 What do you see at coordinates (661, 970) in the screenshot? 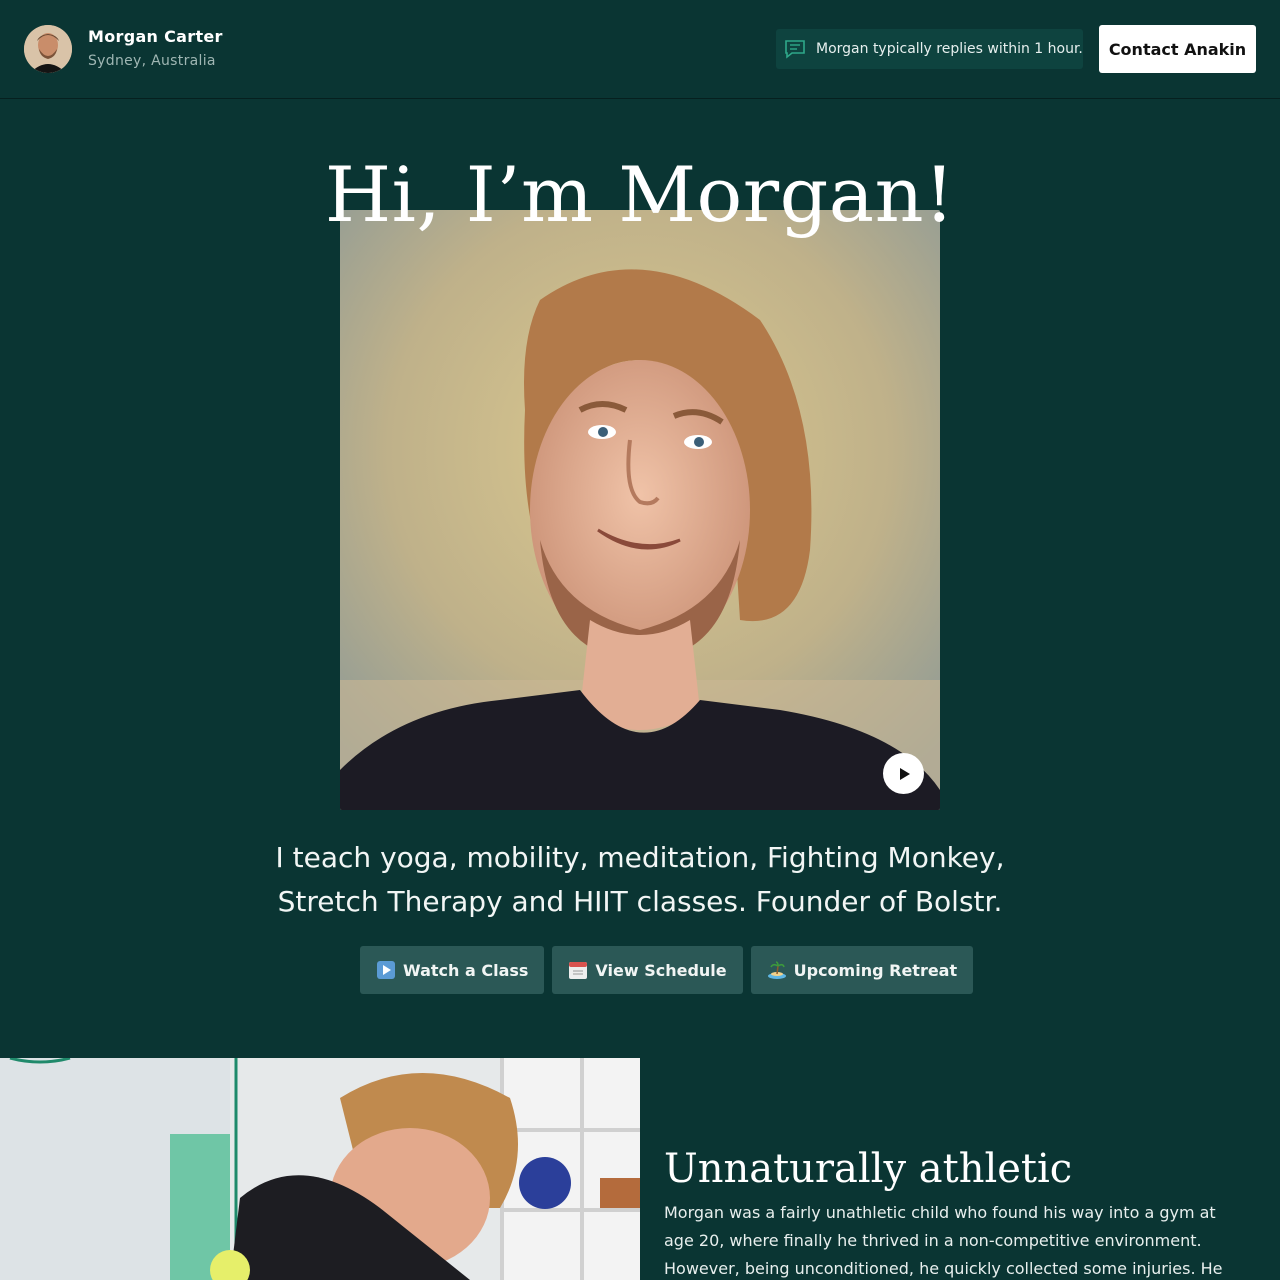
I see `view-schedule-label: View Schedule` at bounding box center [661, 970].